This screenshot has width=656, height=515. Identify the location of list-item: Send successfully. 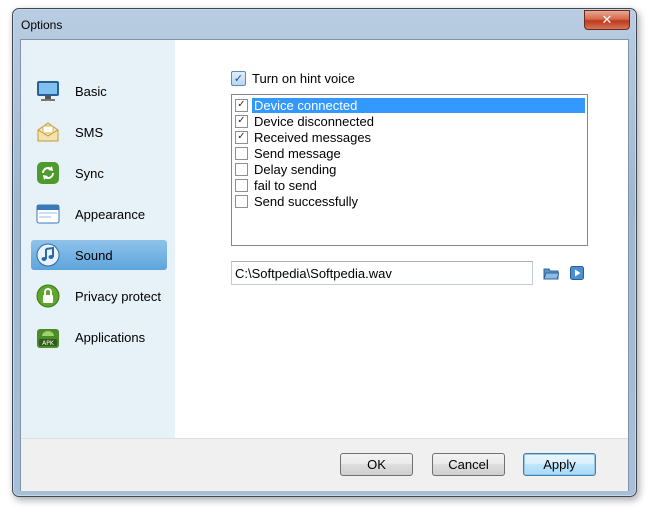
(297, 201).